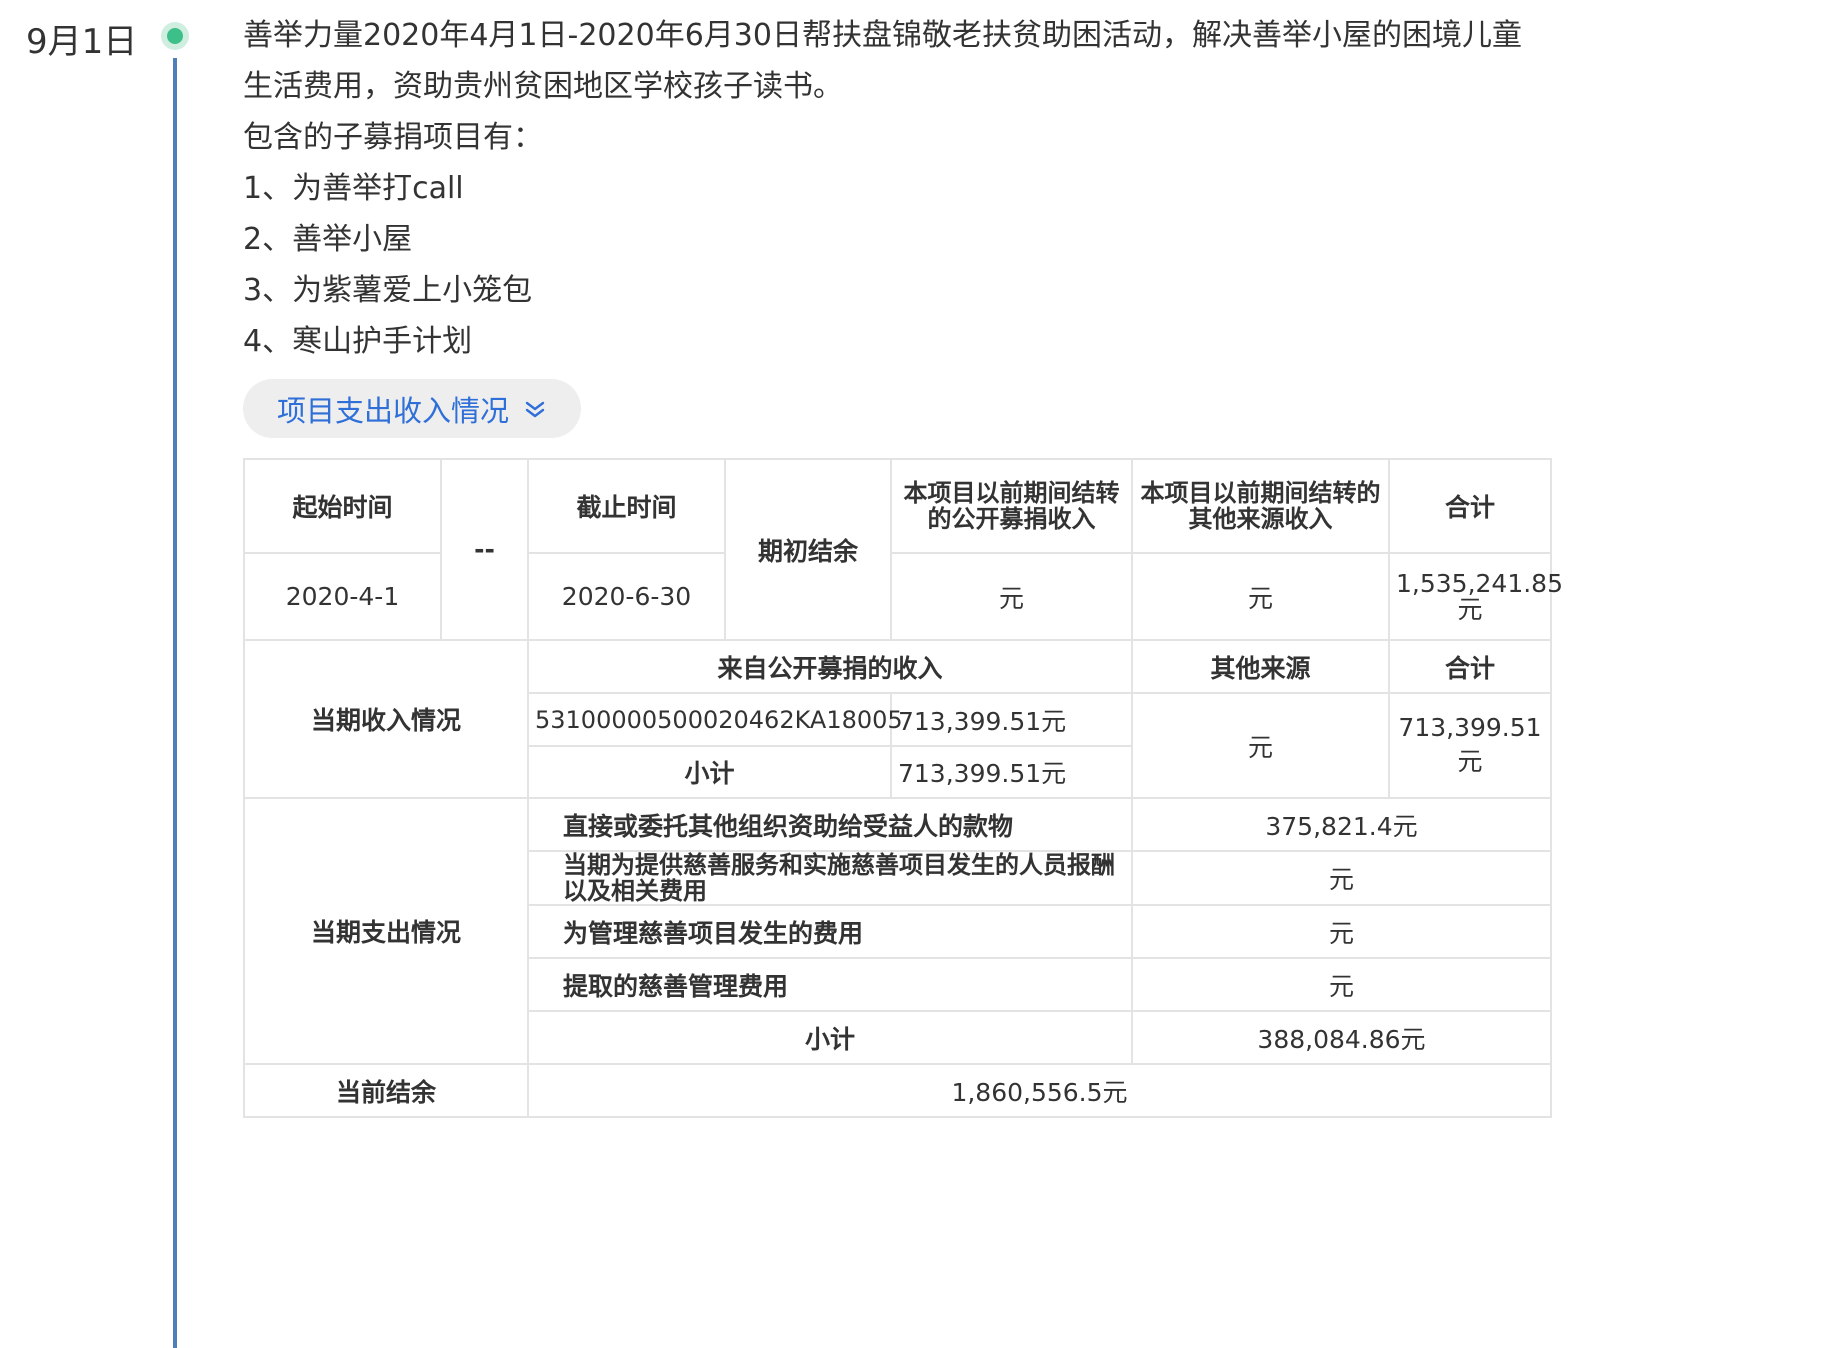 This screenshot has height=1348, width=1844. I want to click on end-time-header: 截止时间, so click(626, 506).